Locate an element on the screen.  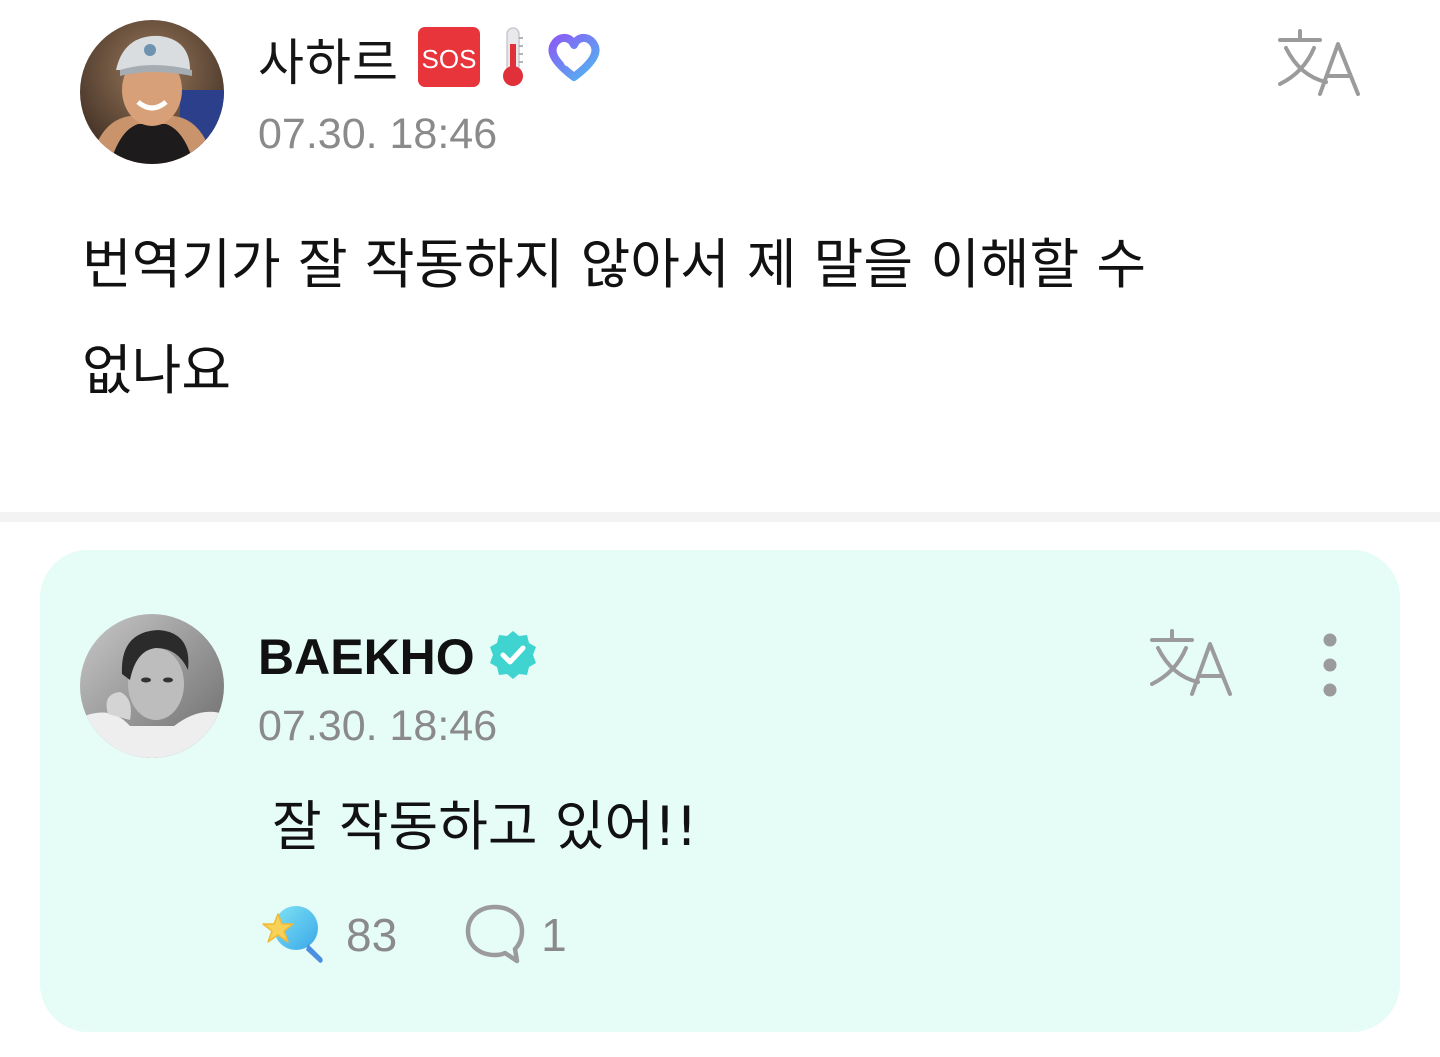
post-body-line: 번역기가 잘 작동하지 않아서 제 말을 이해할 수 is located at coordinates (614, 264).